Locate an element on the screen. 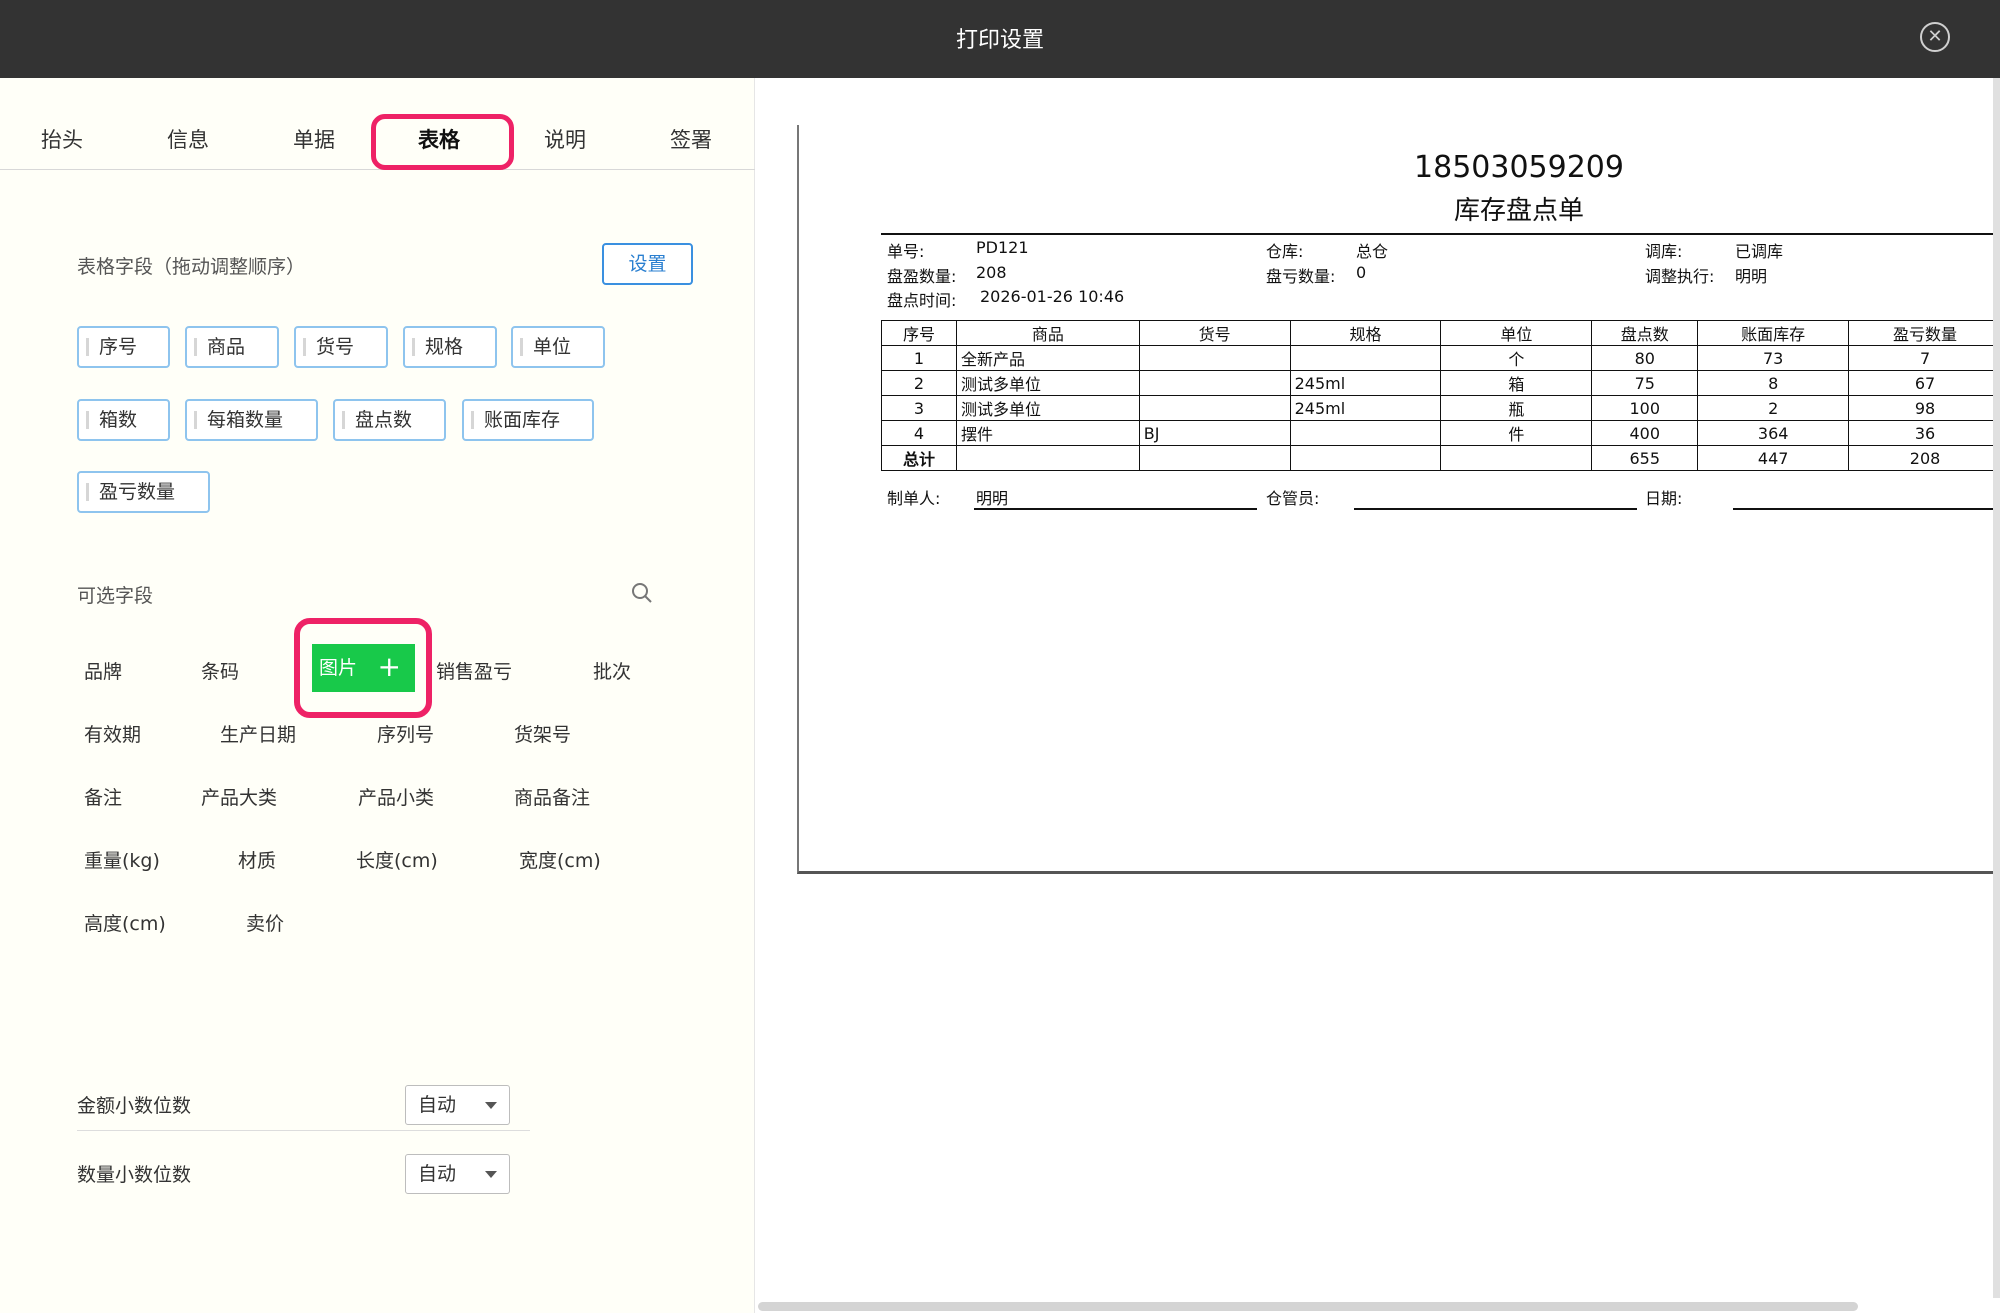 The image size is (2000, 1313). meta-warehouse: 总仓 is located at coordinates (1372, 251).